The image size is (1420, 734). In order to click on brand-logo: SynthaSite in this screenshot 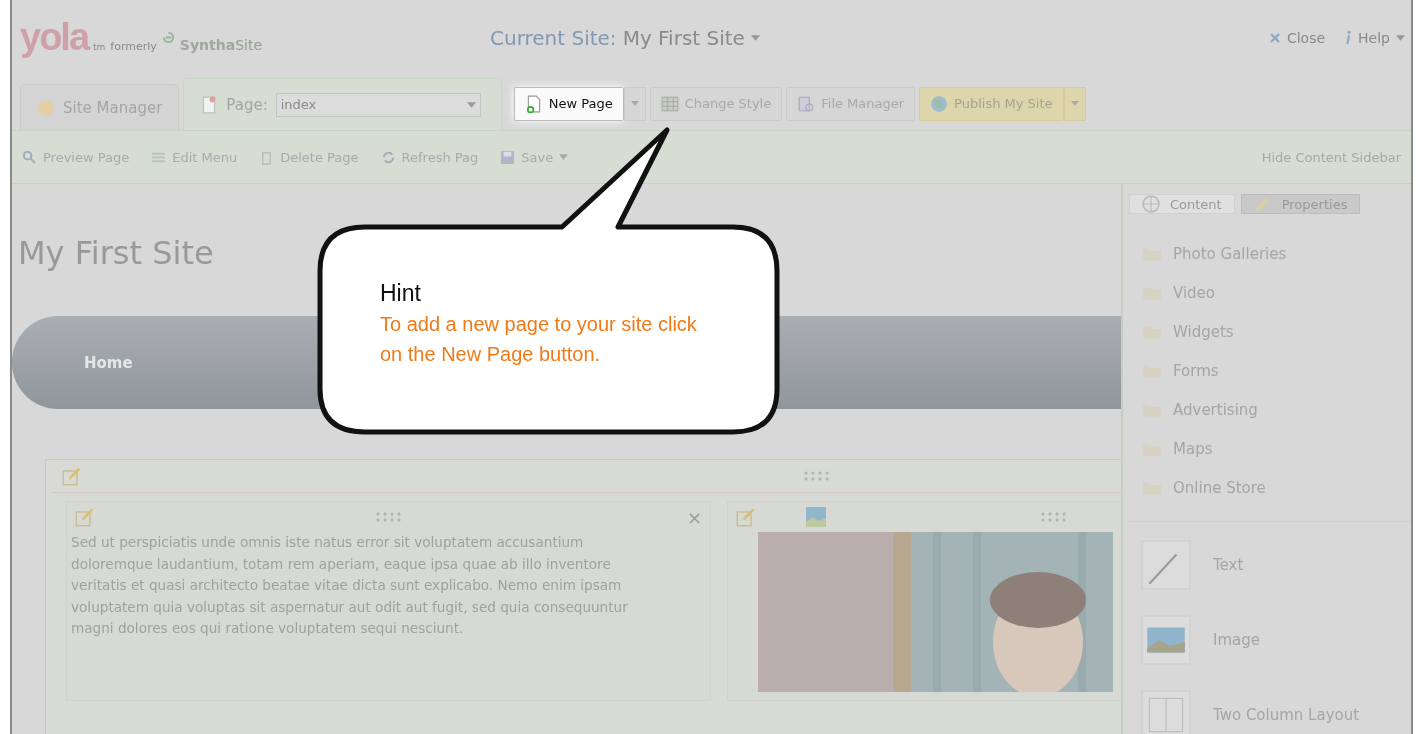, I will do `click(221, 45)`.